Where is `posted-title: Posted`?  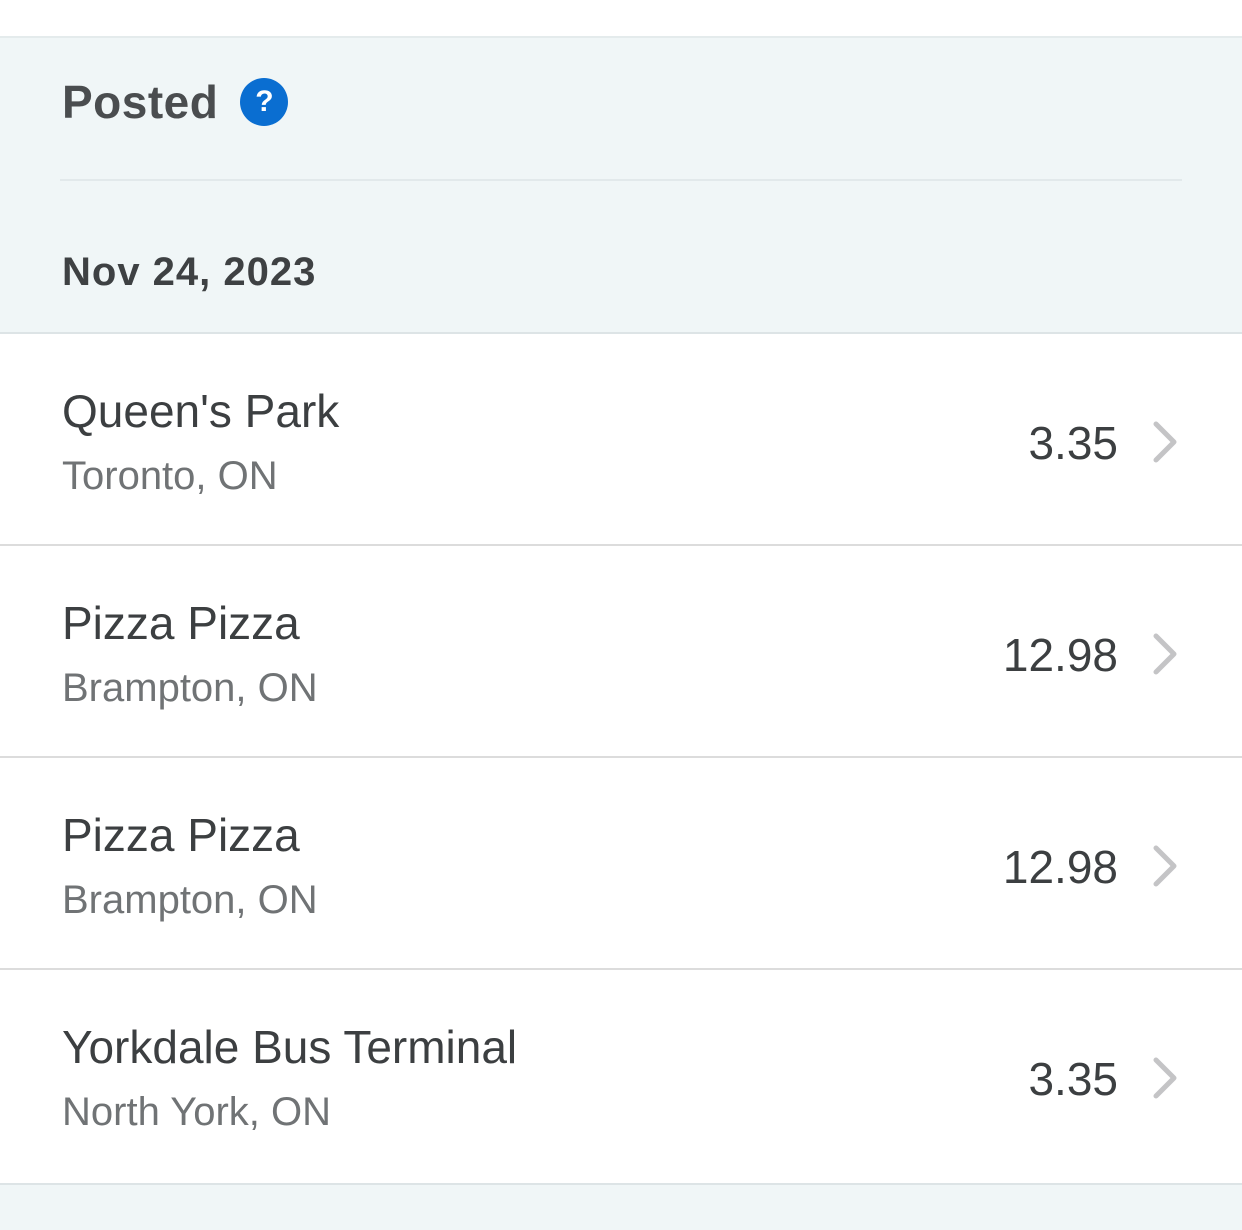 posted-title: Posted is located at coordinates (140, 102).